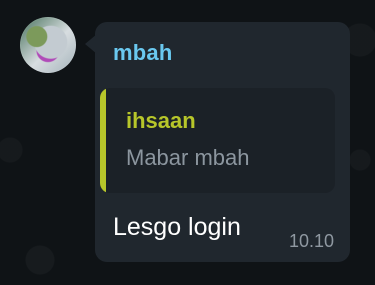 The image size is (375, 285). What do you see at coordinates (188, 157) in the screenshot?
I see `reply-message-text: Mabar mbah` at bounding box center [188, 157].